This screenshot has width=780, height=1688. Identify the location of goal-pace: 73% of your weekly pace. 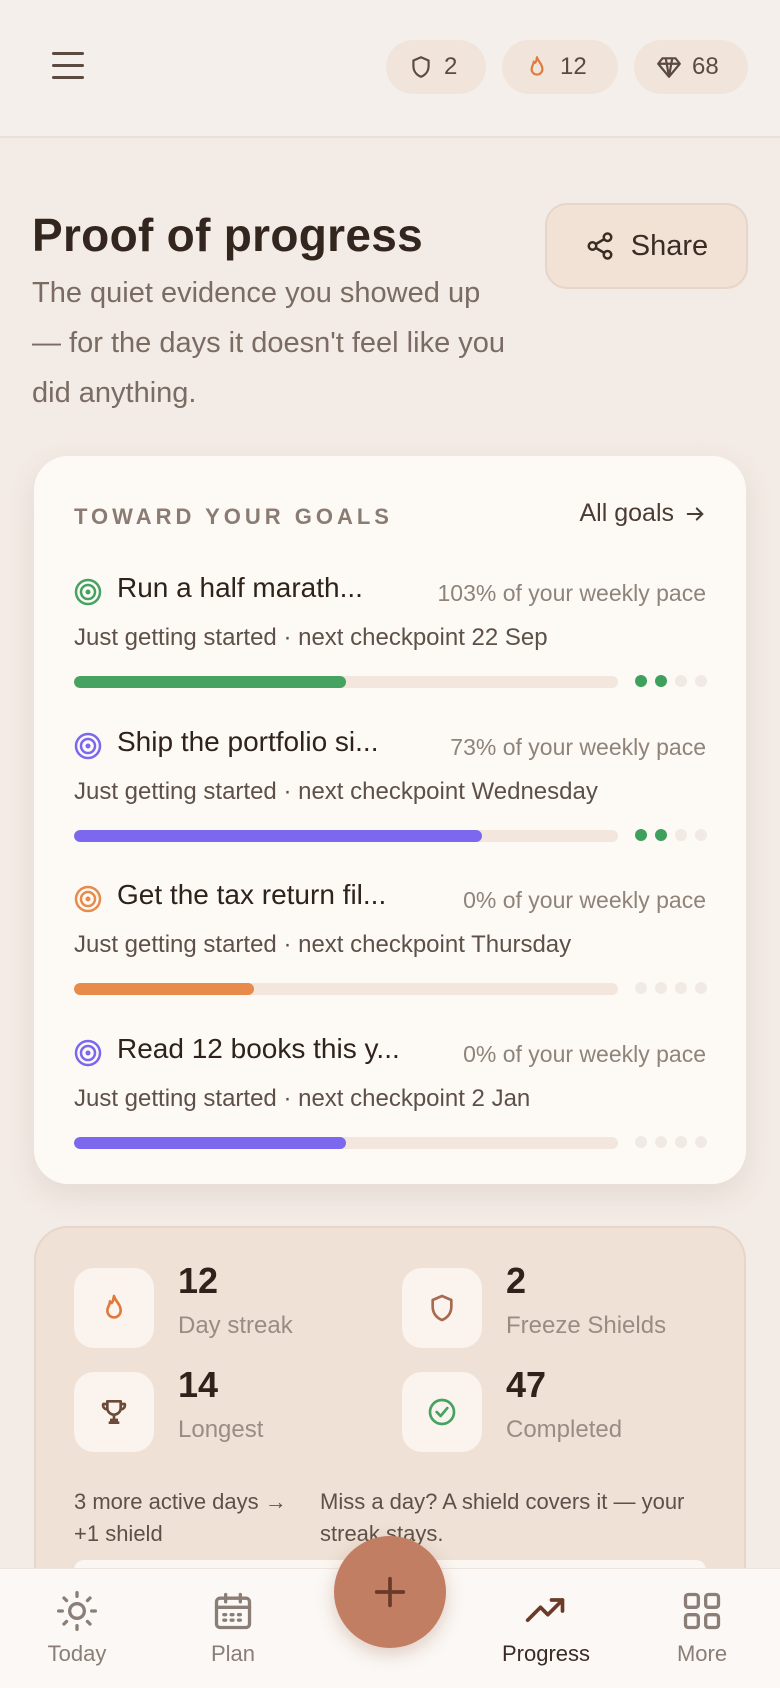
(578, 747).